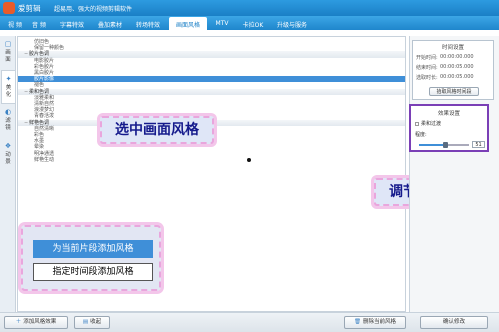 The height and width of the screenshot is (332, 499). I want to click on tab-picture-style: 画面风格, so click(188, 23).